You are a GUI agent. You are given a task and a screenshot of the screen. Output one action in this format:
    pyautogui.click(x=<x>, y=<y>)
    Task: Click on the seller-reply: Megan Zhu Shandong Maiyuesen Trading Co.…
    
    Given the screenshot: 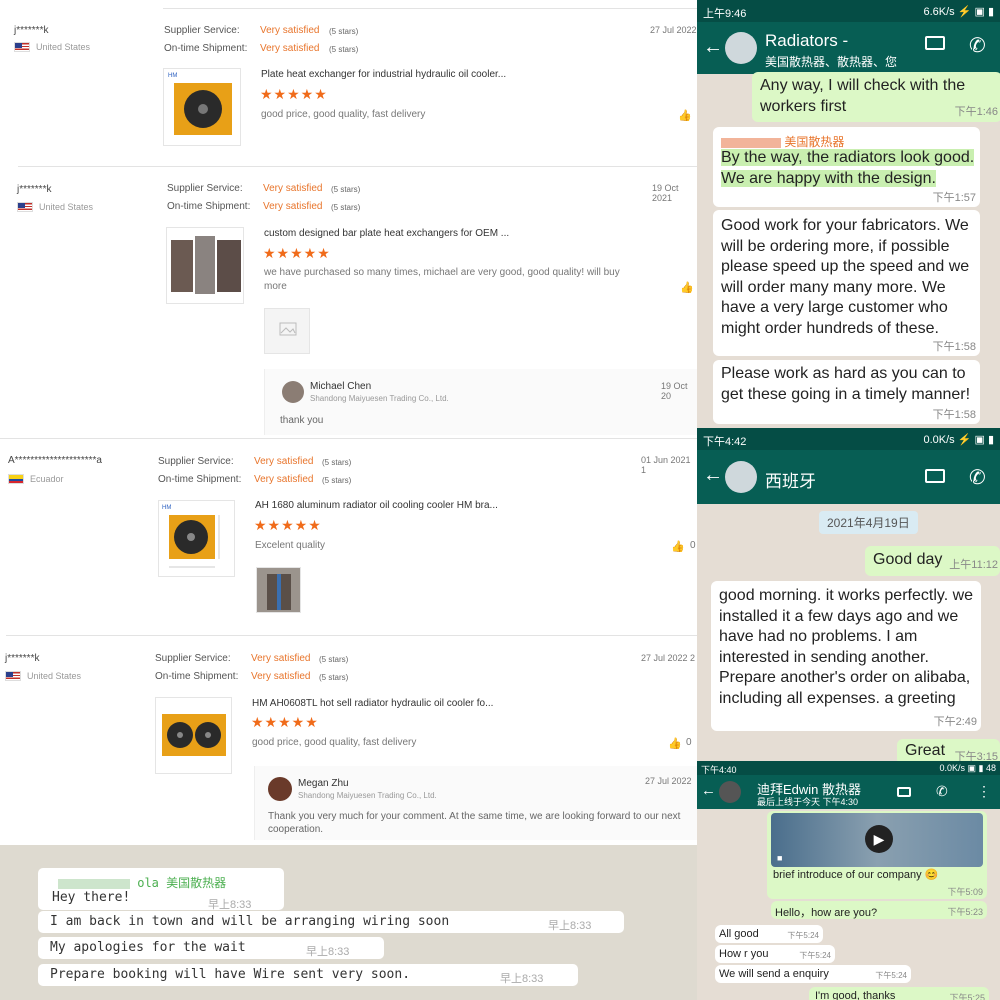 What is the action you would take?
    pyautogui.click(x=475, y=803)
    